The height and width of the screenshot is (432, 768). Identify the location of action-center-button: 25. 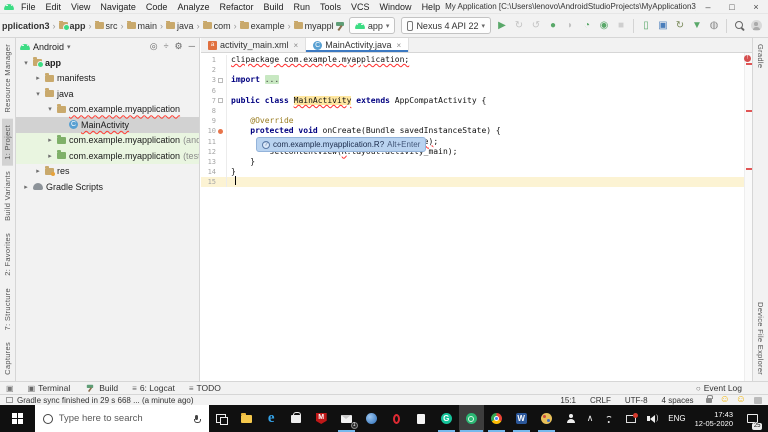
(752, 418).